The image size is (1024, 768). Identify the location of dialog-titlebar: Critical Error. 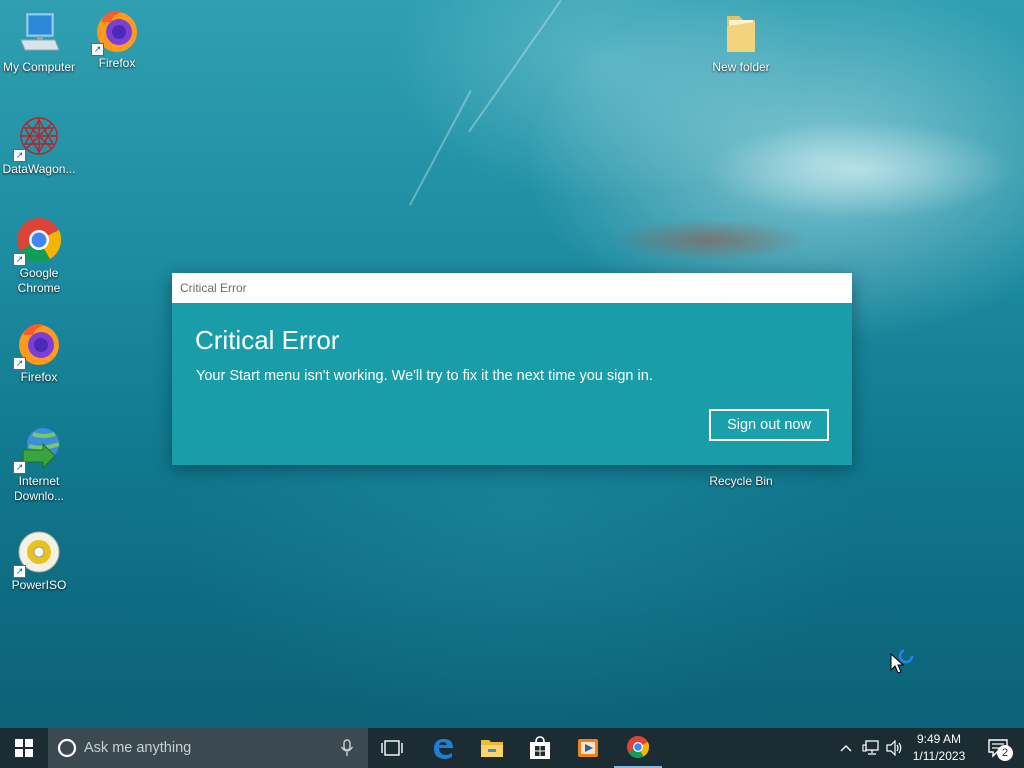
(512, 288).